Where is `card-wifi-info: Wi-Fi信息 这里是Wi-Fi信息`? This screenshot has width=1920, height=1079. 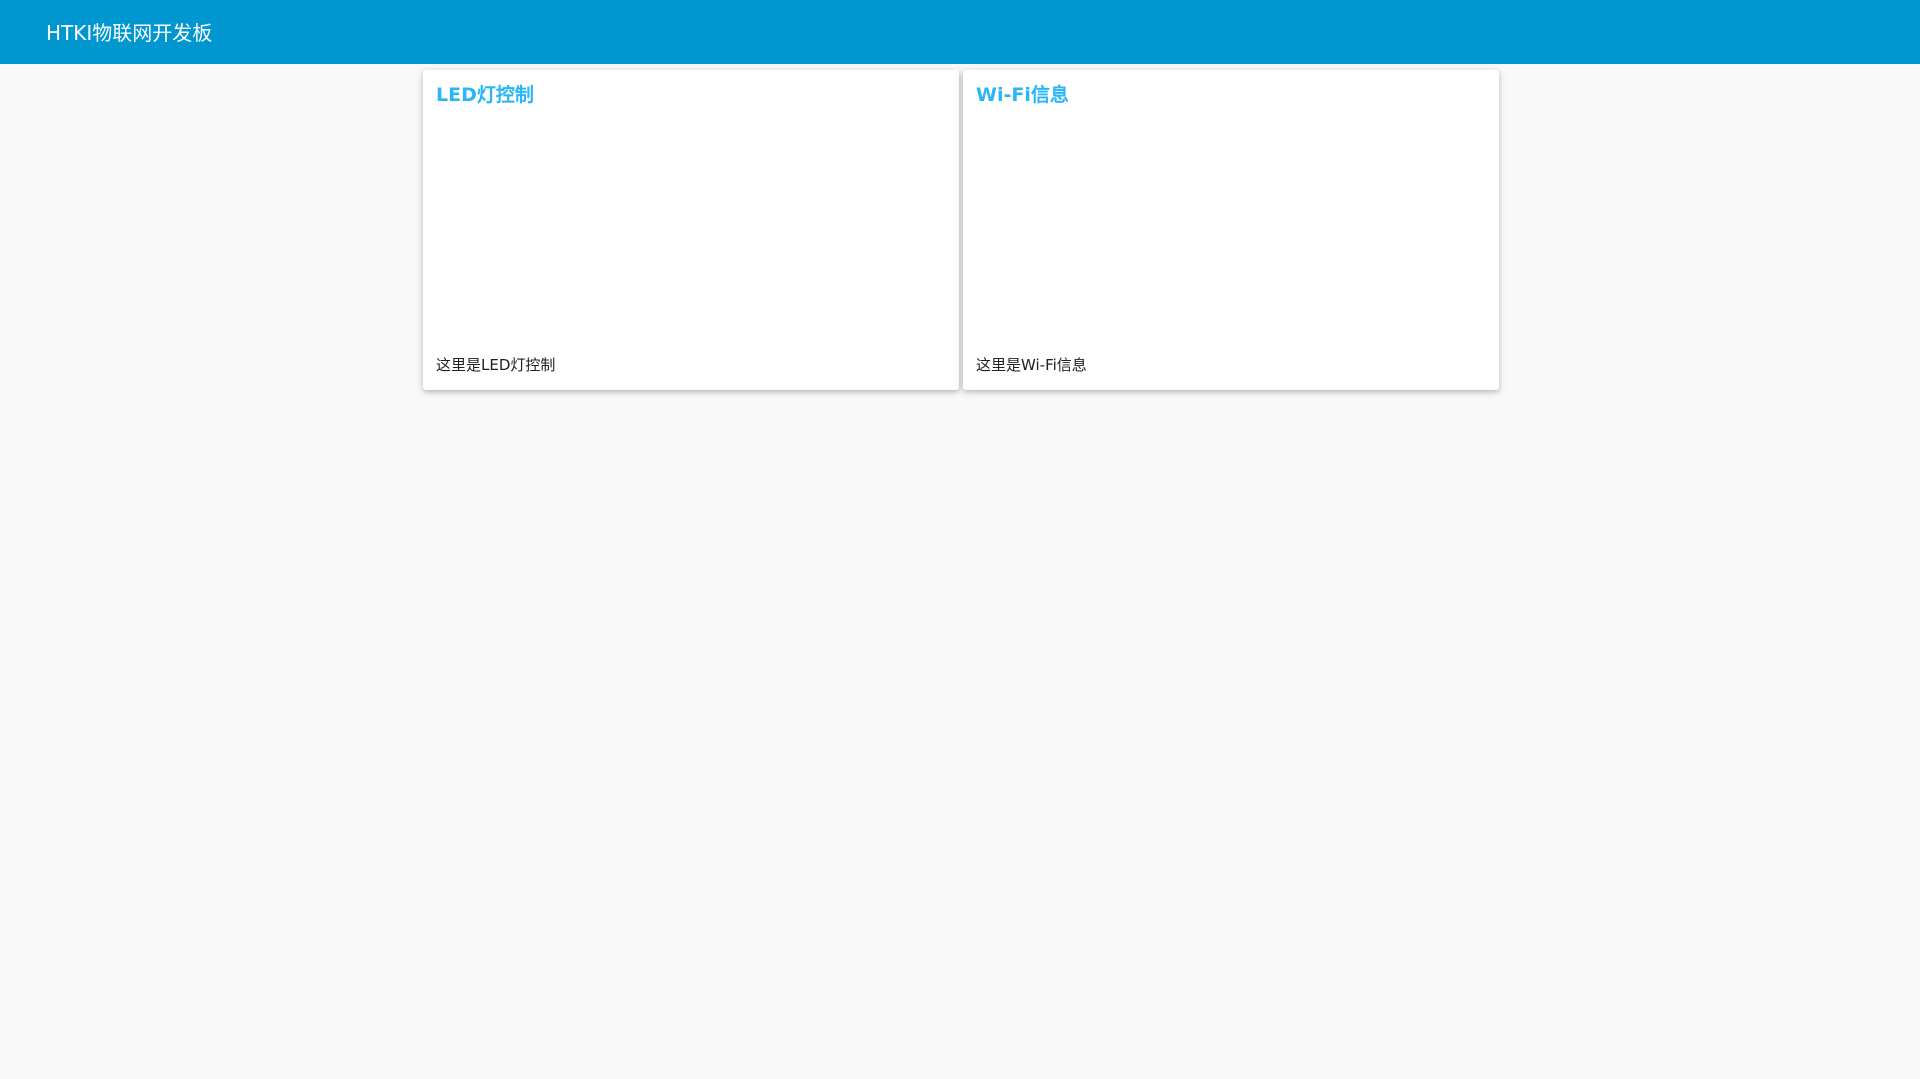 card-wifi-info: Wi-Fi信息 这里是Wi-Fi信息 is located at coordinates (1231, 230).